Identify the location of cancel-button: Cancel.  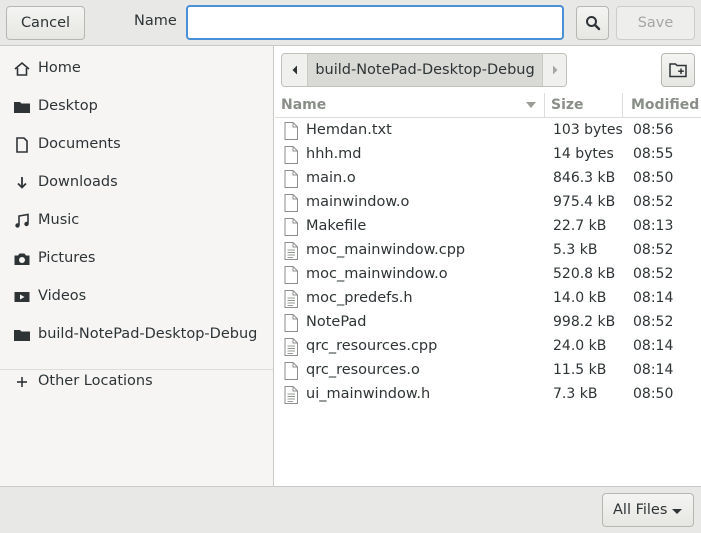
(45, 23).